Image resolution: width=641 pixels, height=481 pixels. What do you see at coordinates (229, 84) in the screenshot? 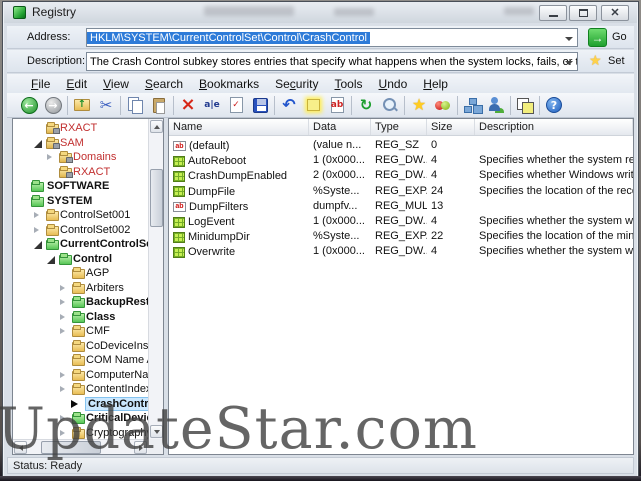
I see `menu-item-bookmarks: Bookmarks` at bounding box center [229, 84].